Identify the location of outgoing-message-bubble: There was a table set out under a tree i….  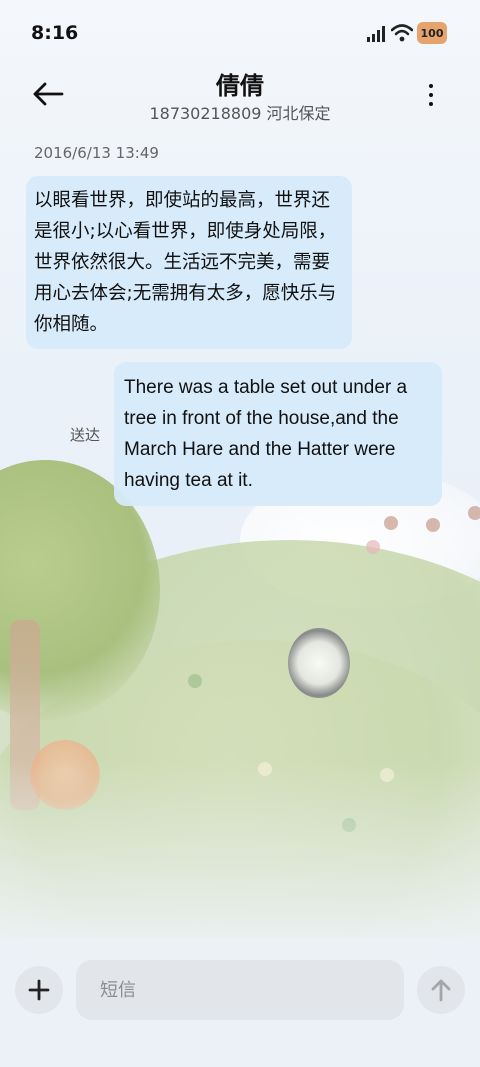
(278, 434).